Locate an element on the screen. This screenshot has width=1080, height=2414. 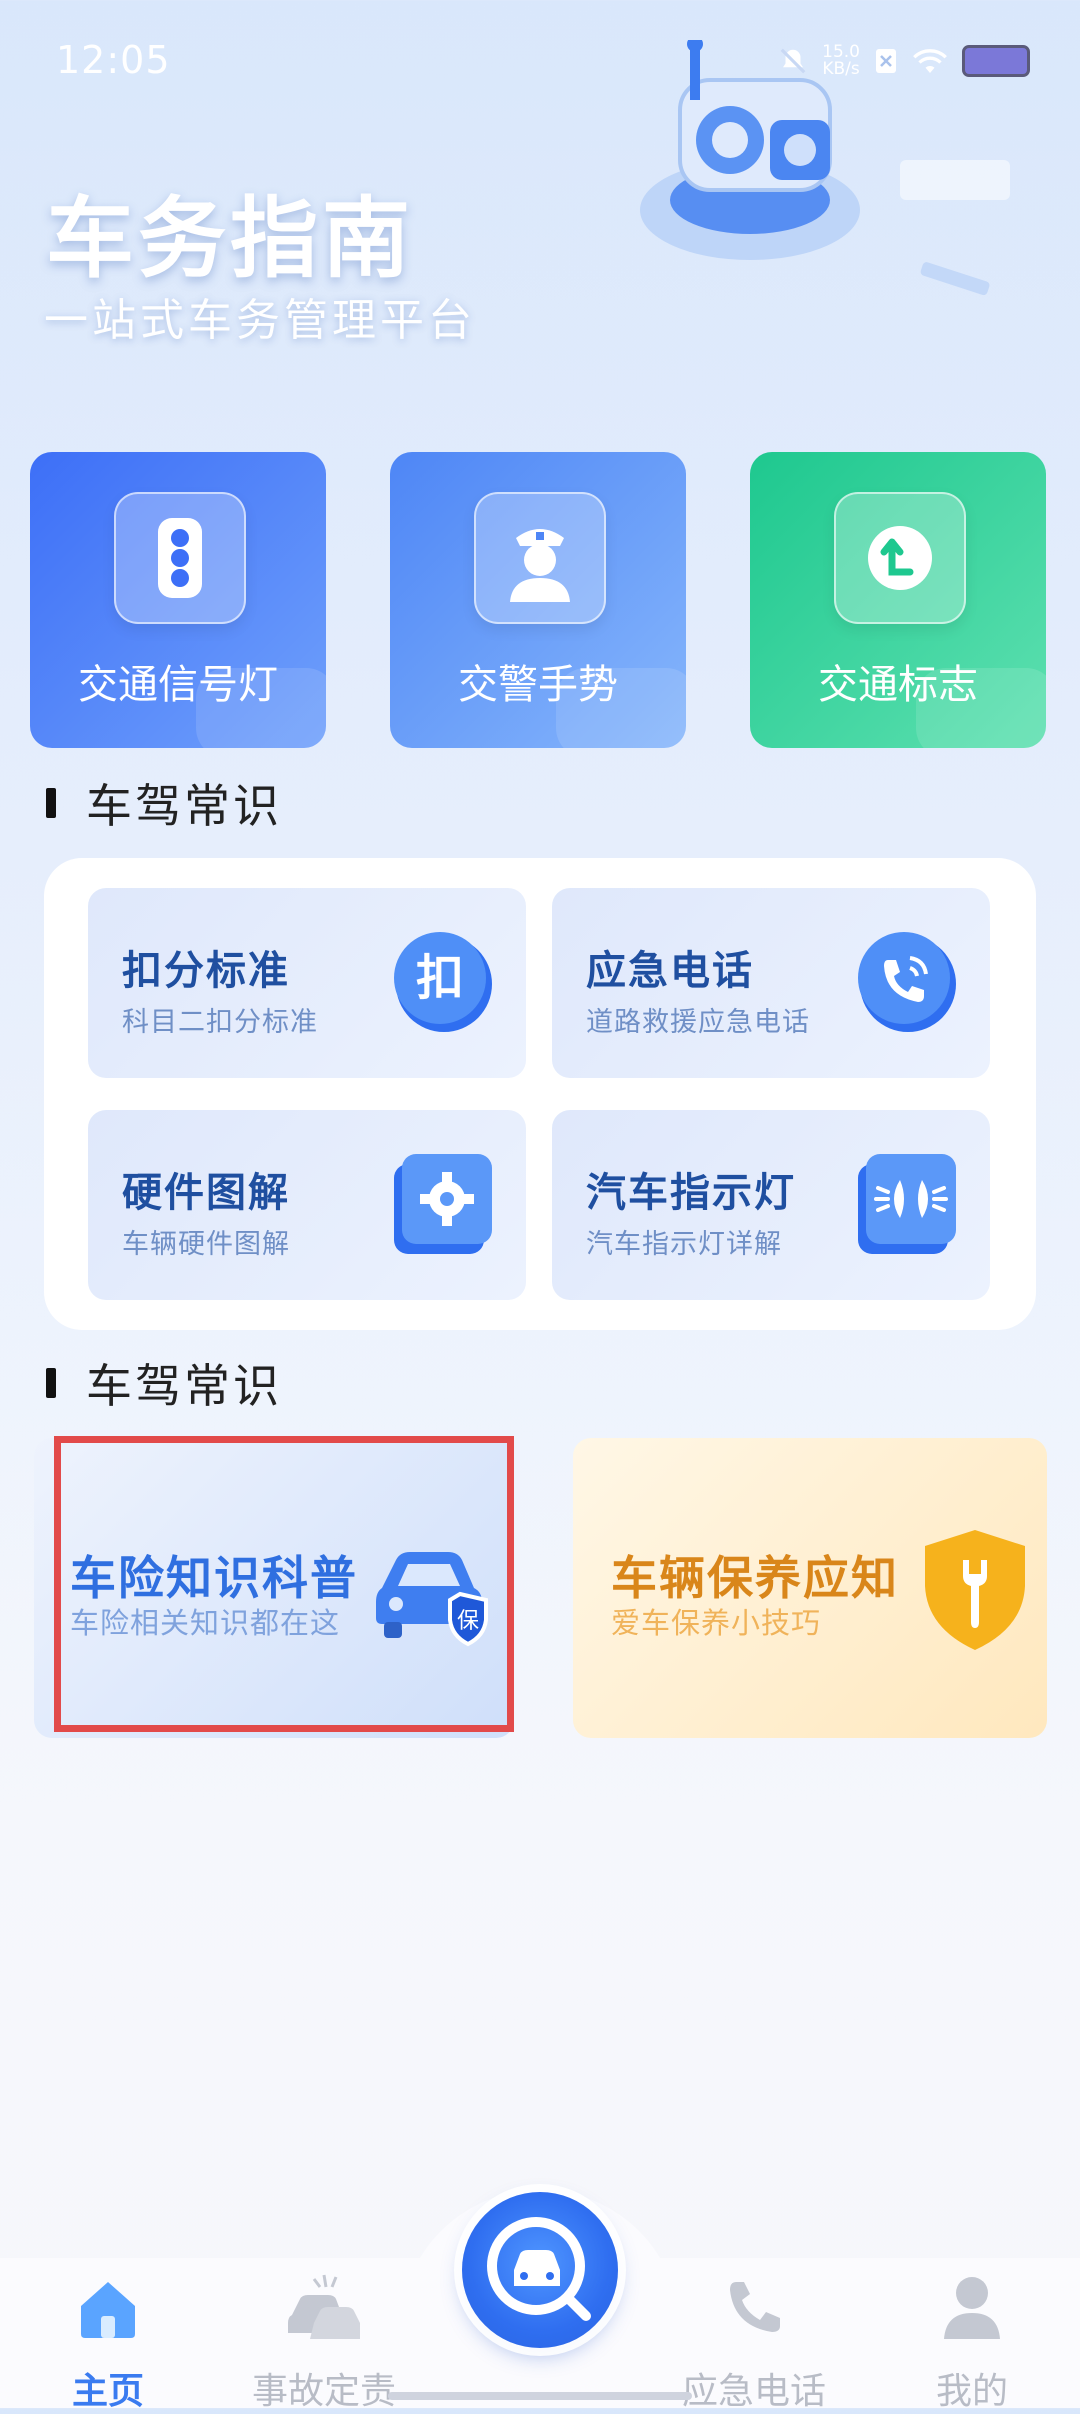
quick-card-traffic-sign: 交通标志 is located at coordinates (898, 600).